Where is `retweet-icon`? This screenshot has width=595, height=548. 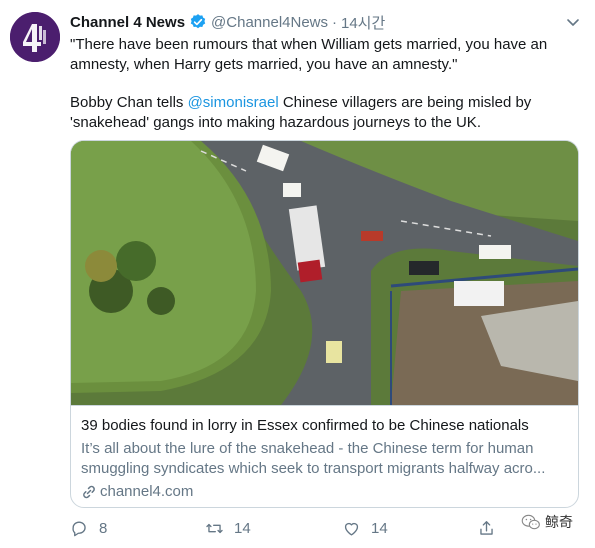
retweet-icon is located at coordinates (214, 528).